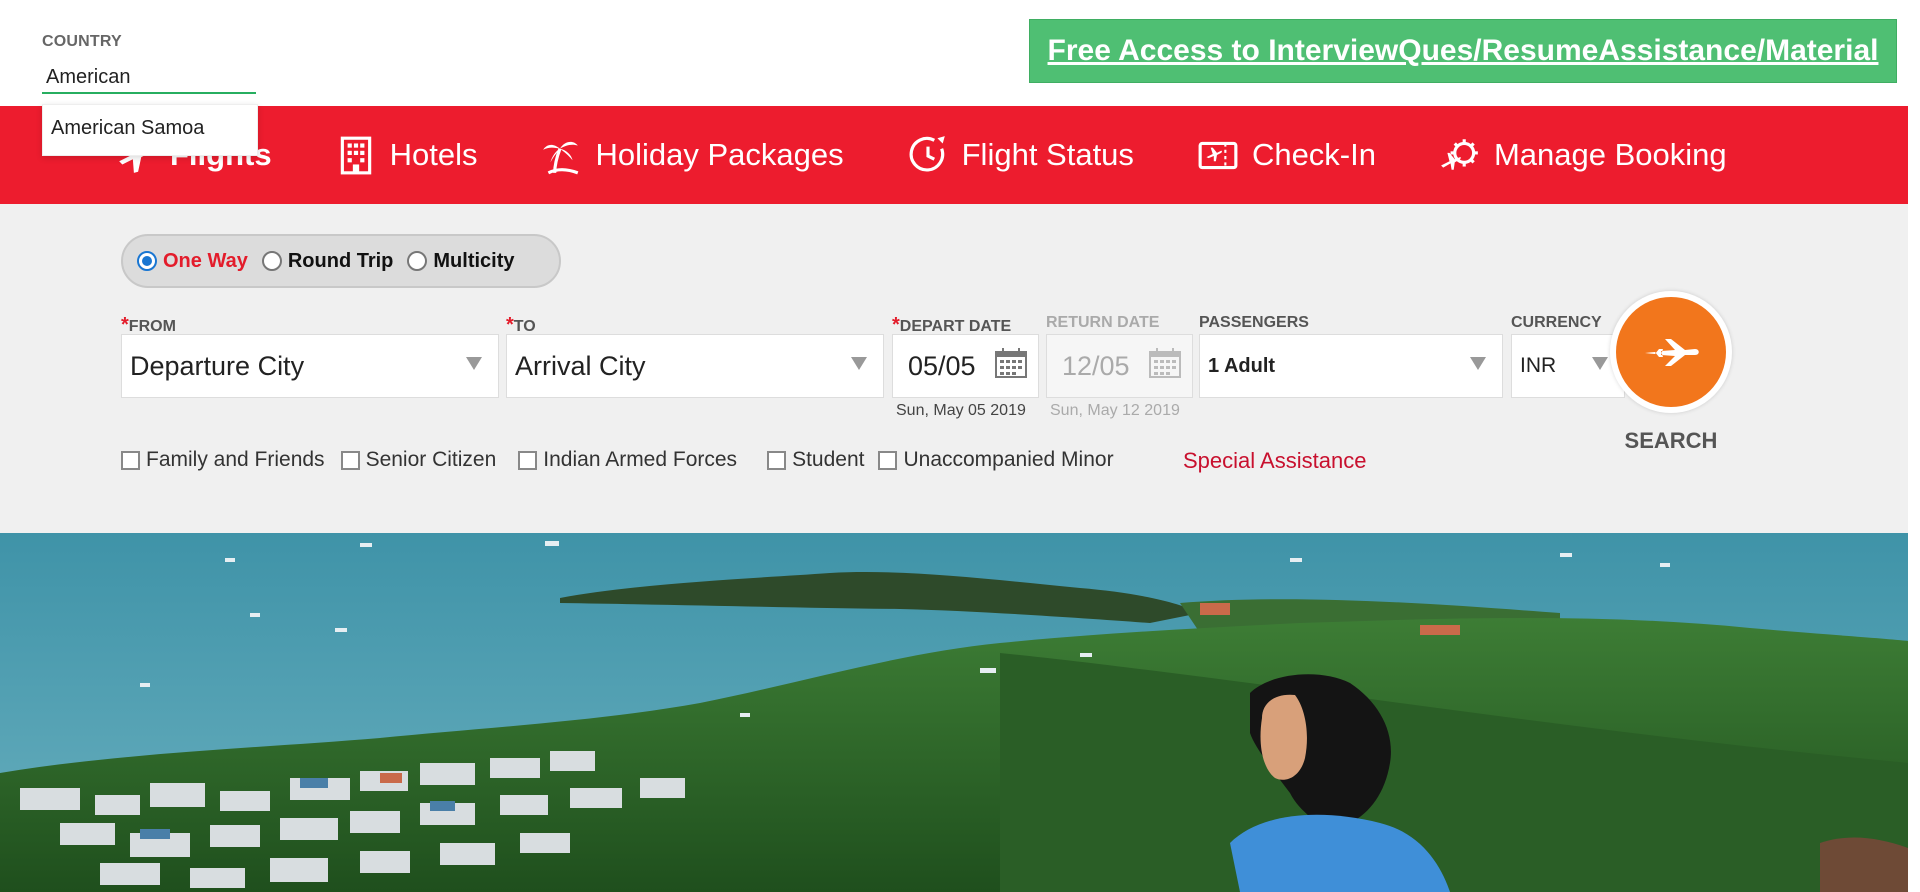 Image resolution: width=1920 pixels, height=892 pixels. I want to click on nav-label: Manage Booking, so click(1610, 154).